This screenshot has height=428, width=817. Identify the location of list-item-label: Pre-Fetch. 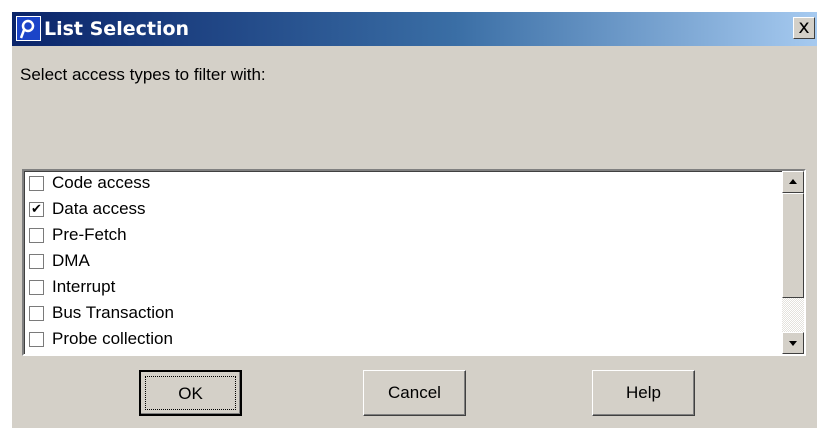
(89, 234).